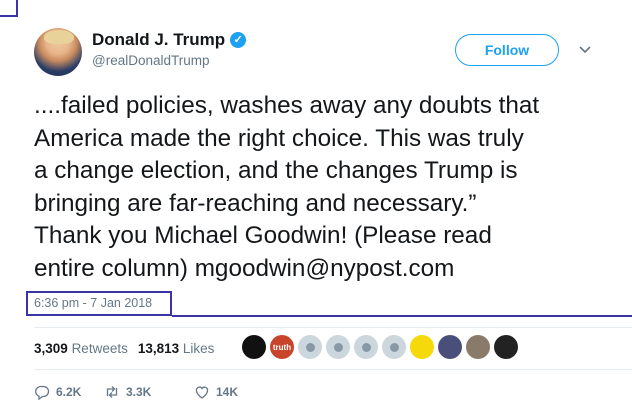  What do you see at coordinates (81, 348) in the screenshot?
I see `retweets-stat: 3,309 Retweets` at bounding box center [81, 348].